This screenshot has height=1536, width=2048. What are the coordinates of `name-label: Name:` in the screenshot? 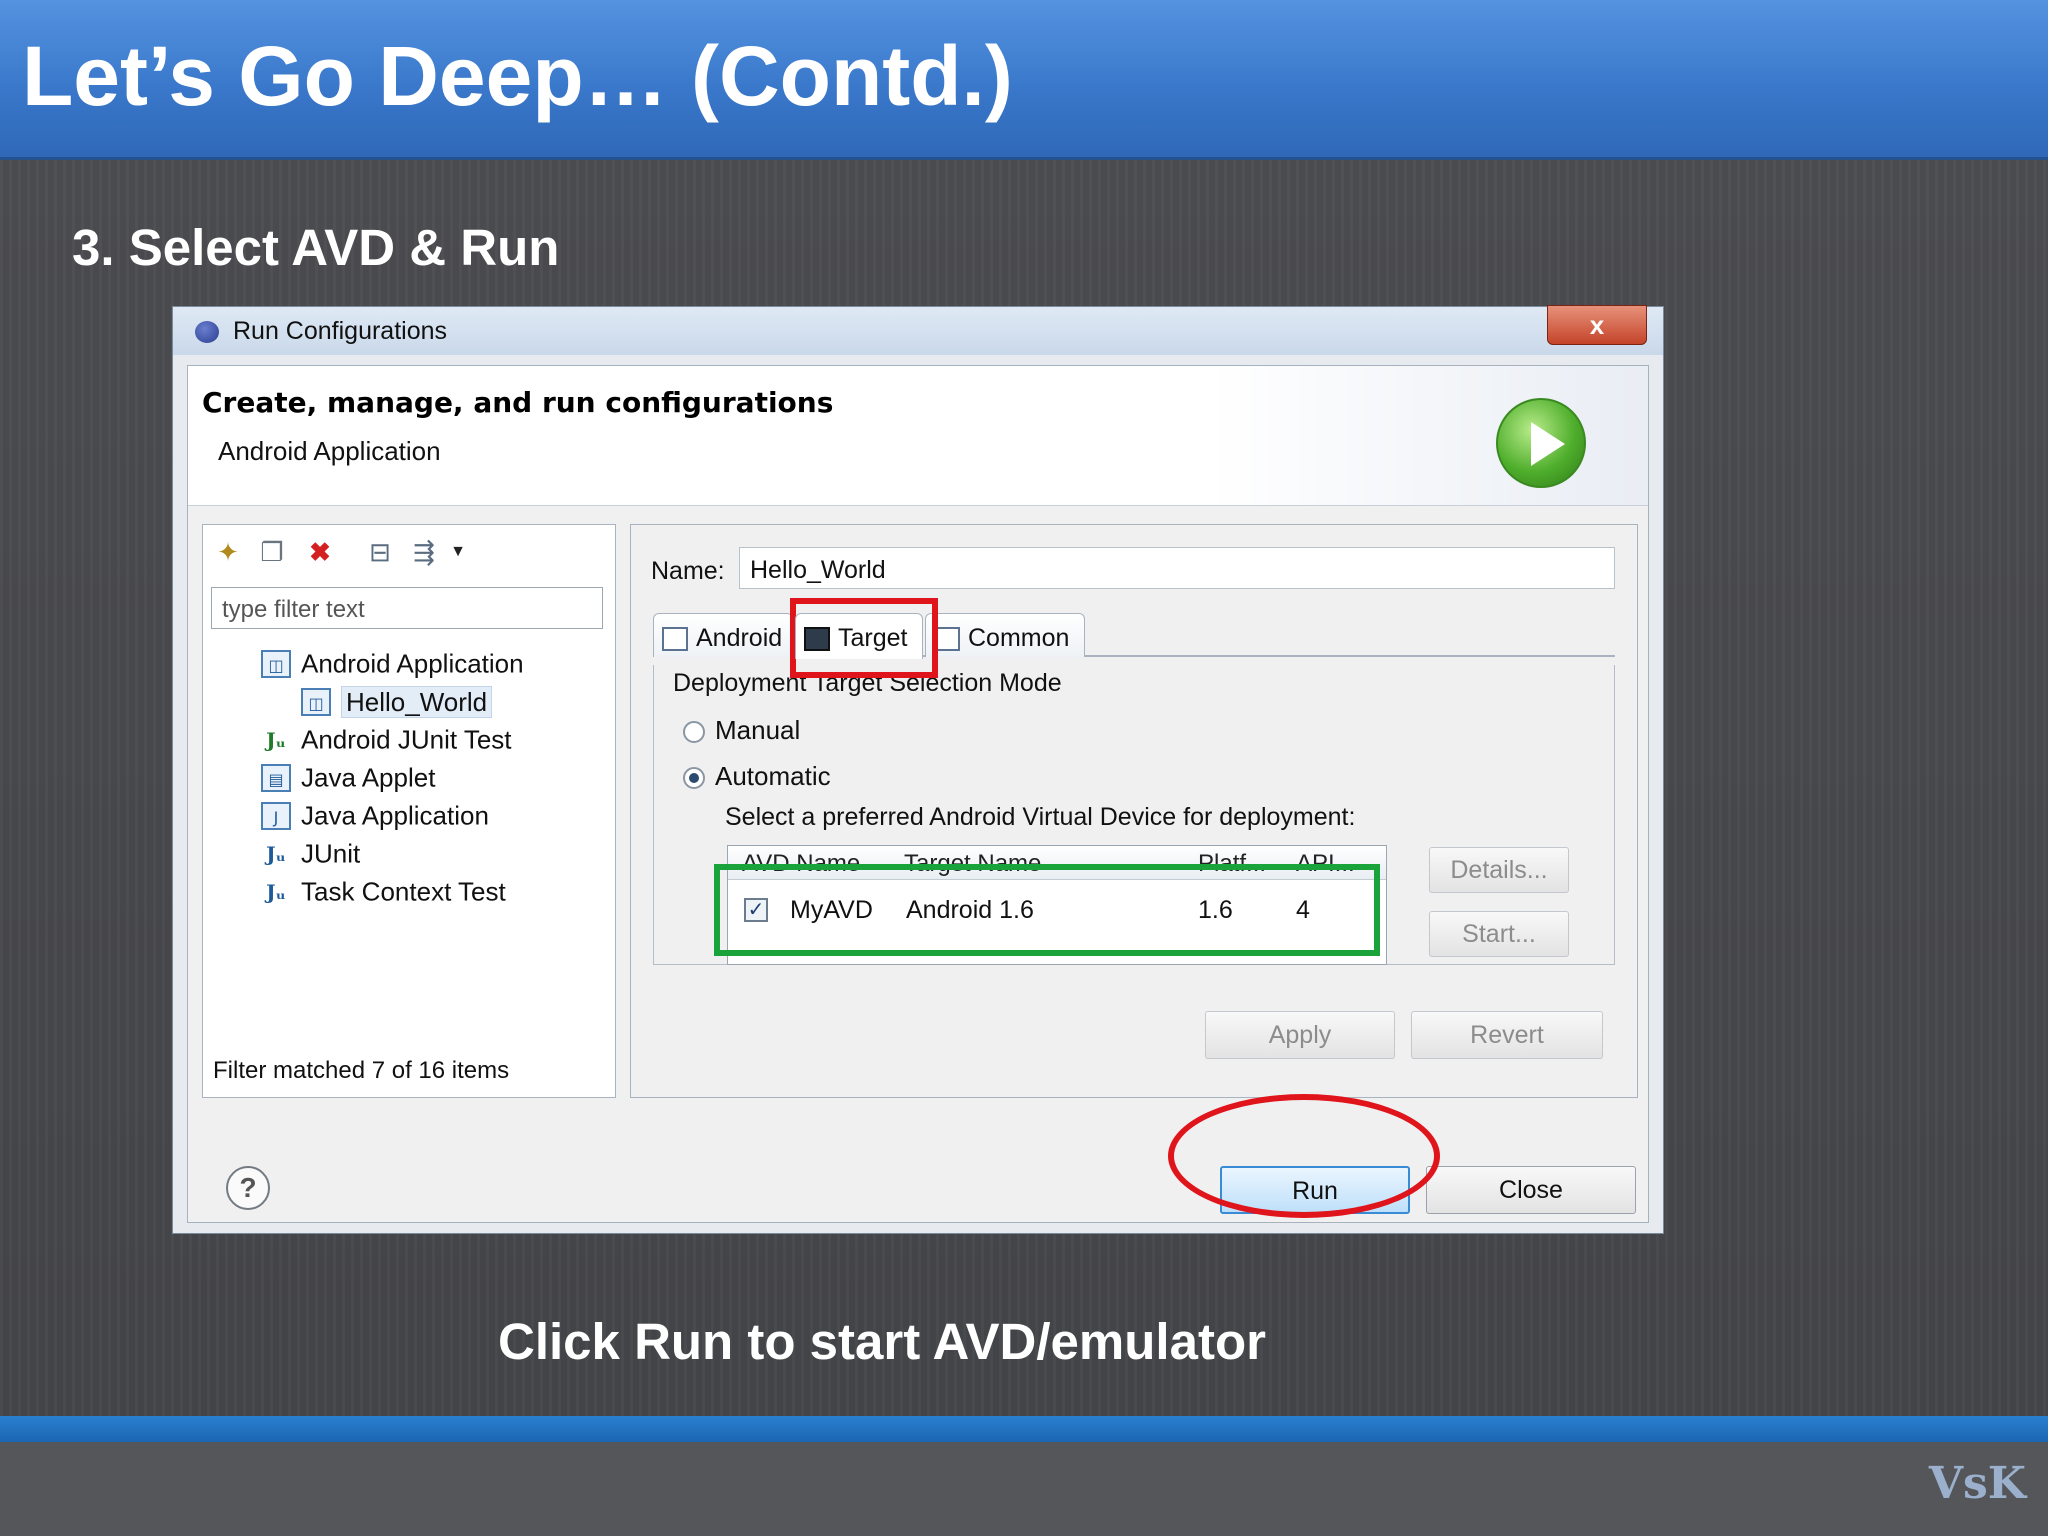 It's located at (688, 571).